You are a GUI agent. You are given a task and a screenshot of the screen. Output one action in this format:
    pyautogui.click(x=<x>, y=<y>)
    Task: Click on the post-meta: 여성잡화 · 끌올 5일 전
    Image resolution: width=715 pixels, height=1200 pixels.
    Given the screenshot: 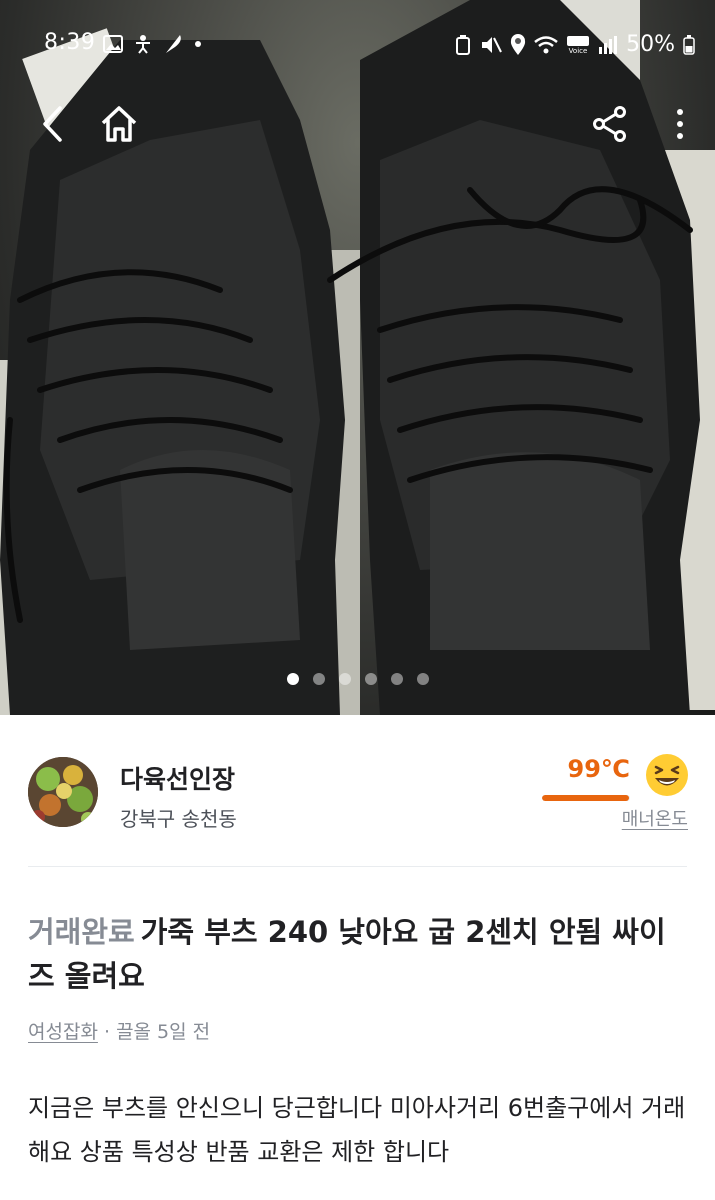 What is the action you would take?
    pyautogui.click(x=119, y=1030)
    